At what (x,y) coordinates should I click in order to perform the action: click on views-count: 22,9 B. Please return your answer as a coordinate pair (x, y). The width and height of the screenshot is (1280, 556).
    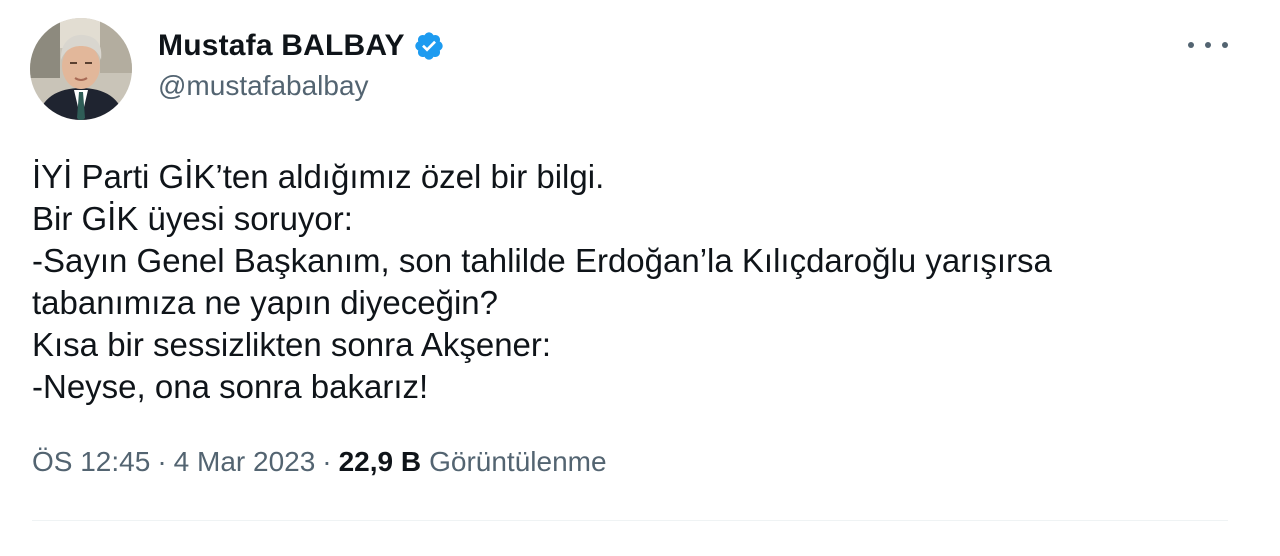
    Looking at the image, I should click on (380, 462).